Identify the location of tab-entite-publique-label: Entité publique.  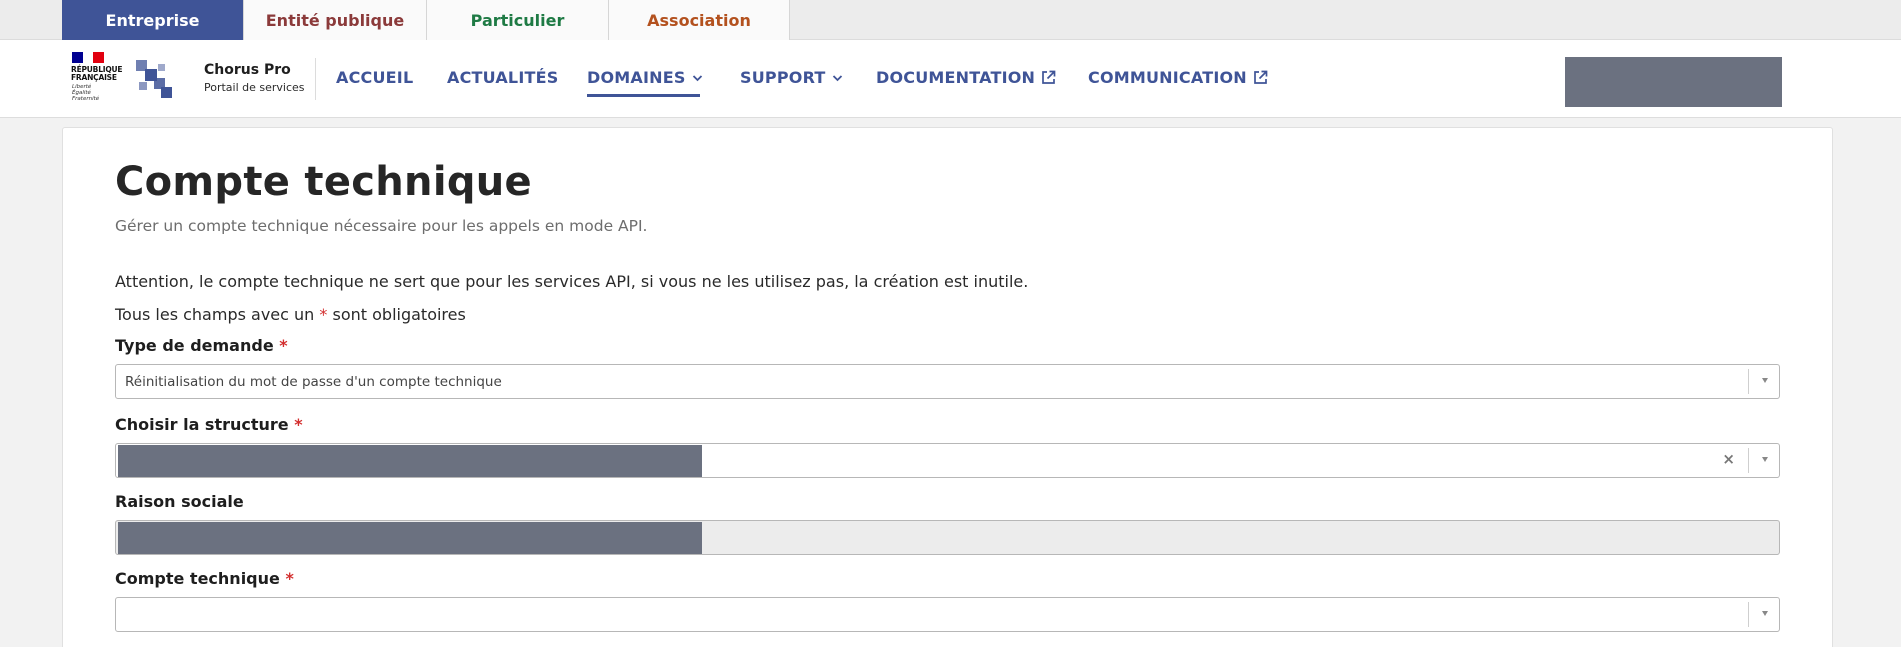
(335, 20).